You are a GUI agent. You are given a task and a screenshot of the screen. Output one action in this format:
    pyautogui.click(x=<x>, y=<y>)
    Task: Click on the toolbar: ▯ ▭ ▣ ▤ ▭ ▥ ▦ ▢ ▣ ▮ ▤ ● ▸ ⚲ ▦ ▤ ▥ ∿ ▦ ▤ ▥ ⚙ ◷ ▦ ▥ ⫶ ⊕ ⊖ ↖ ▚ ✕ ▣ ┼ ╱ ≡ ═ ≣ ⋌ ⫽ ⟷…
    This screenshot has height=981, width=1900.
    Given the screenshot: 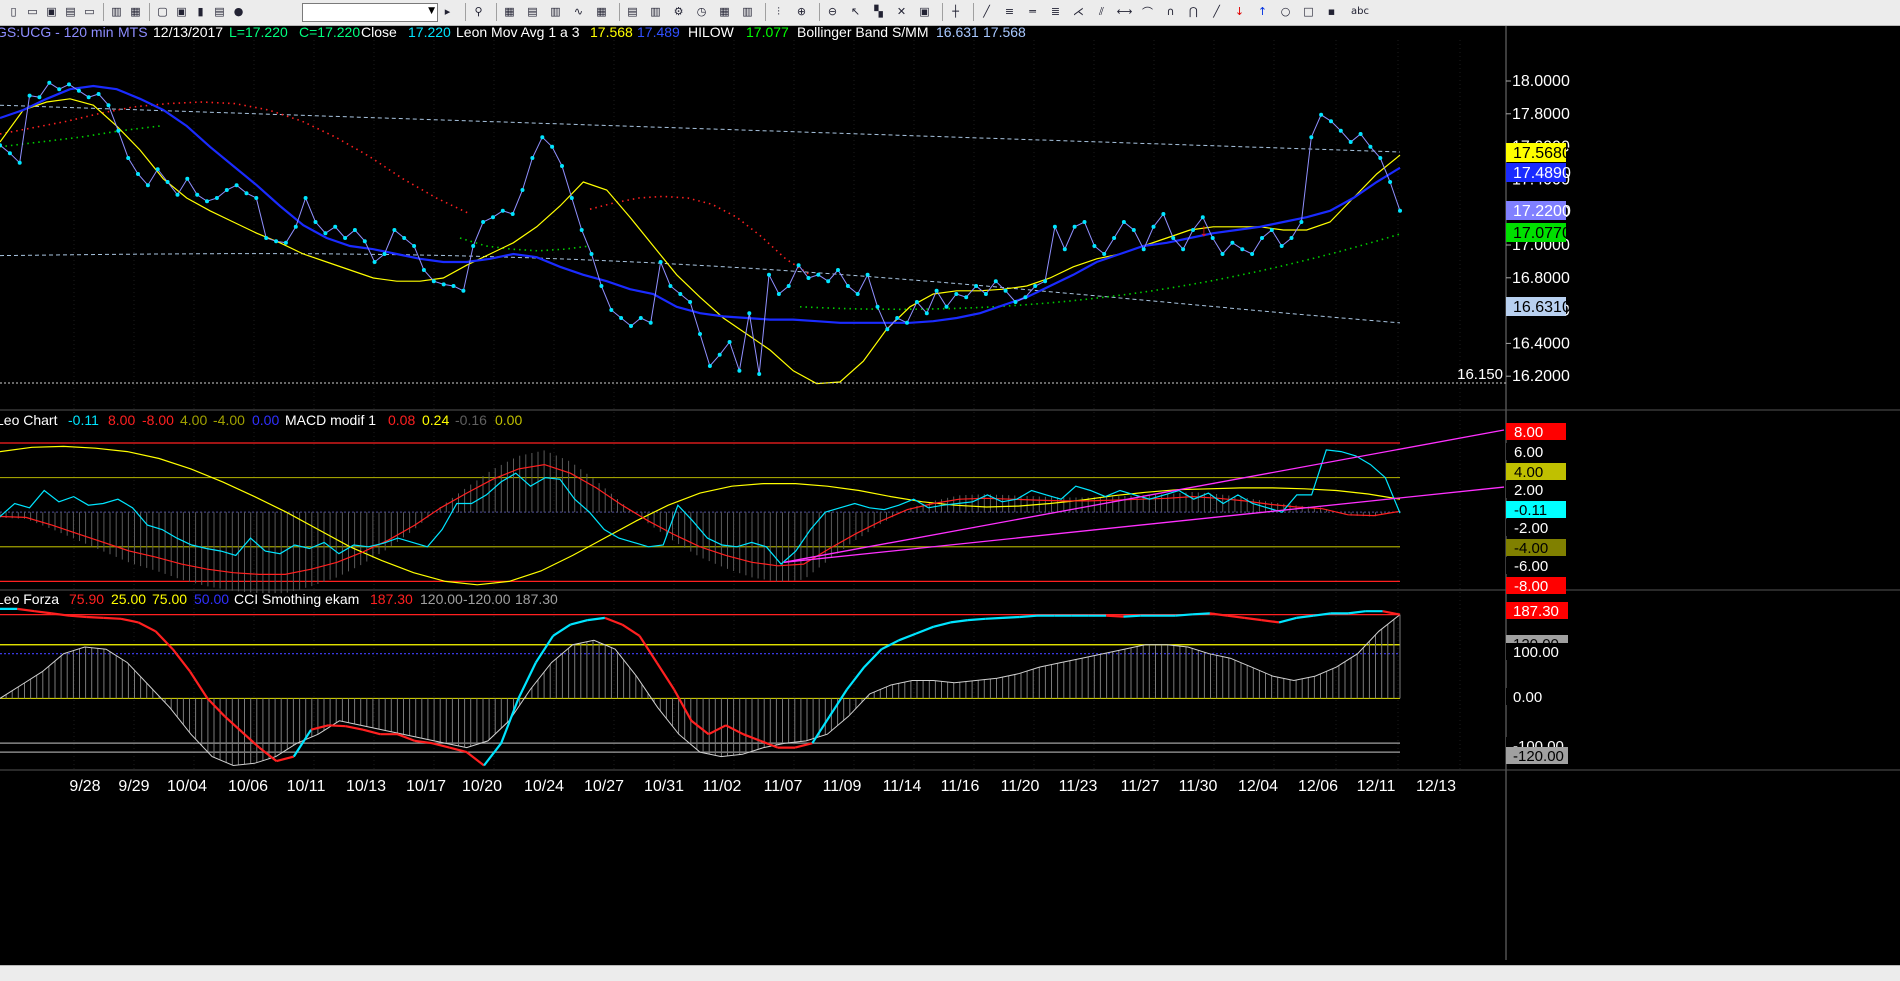 What is the action you would take?
    pyautogui.click(x=950, y=13)
    